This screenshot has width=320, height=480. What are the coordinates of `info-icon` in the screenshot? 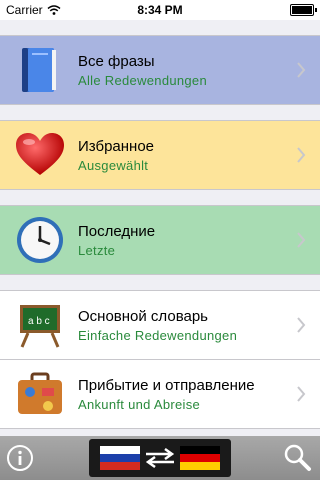 It's located at (20, 458).